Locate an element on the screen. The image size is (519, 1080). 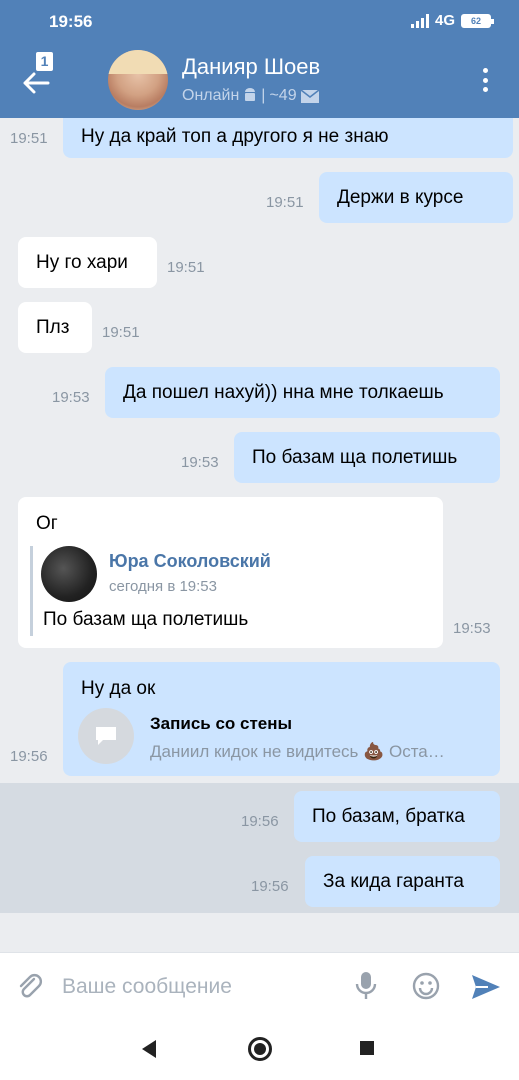
back-arrow-icon is located at coordinates (36, 83).